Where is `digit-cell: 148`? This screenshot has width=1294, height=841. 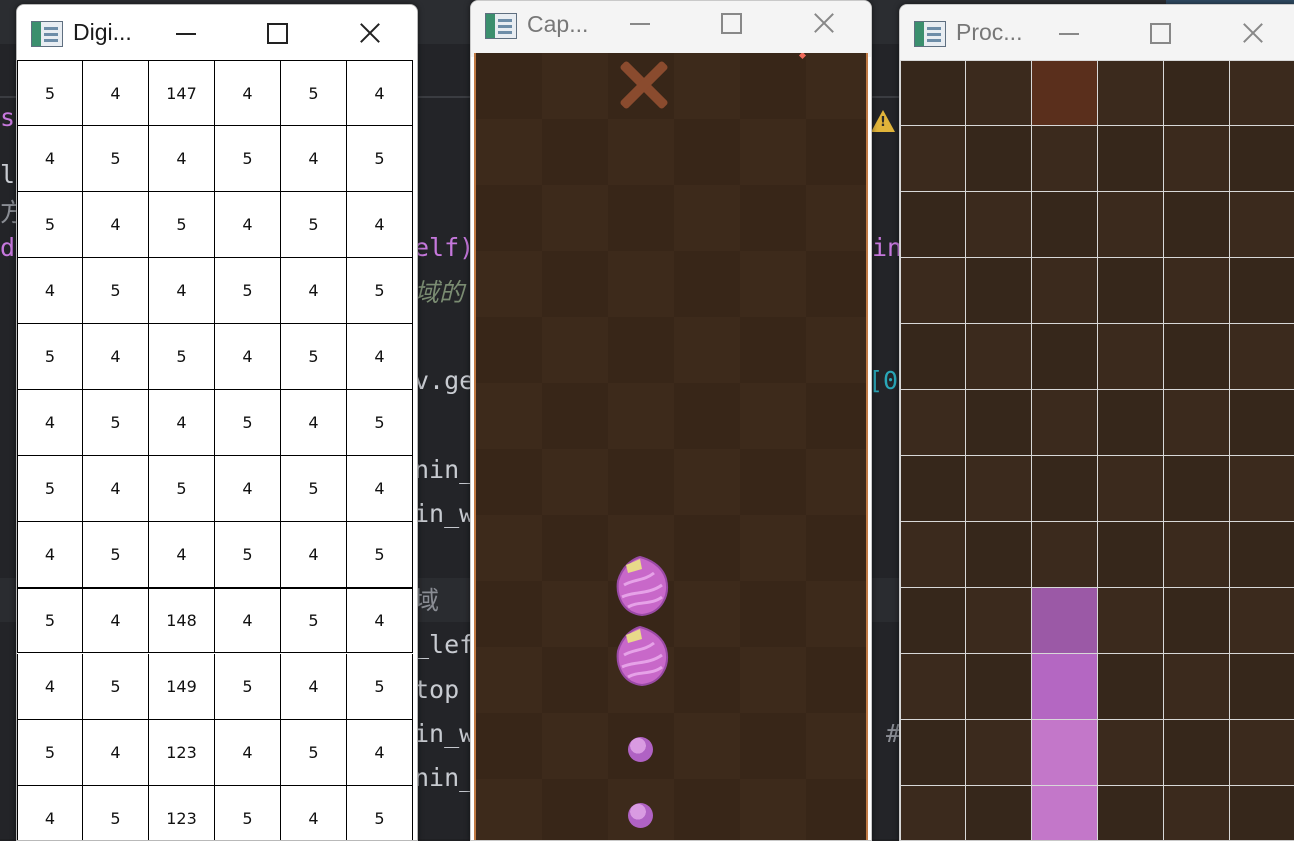
digit-cell: 148 is located at coordinates (182, 620).